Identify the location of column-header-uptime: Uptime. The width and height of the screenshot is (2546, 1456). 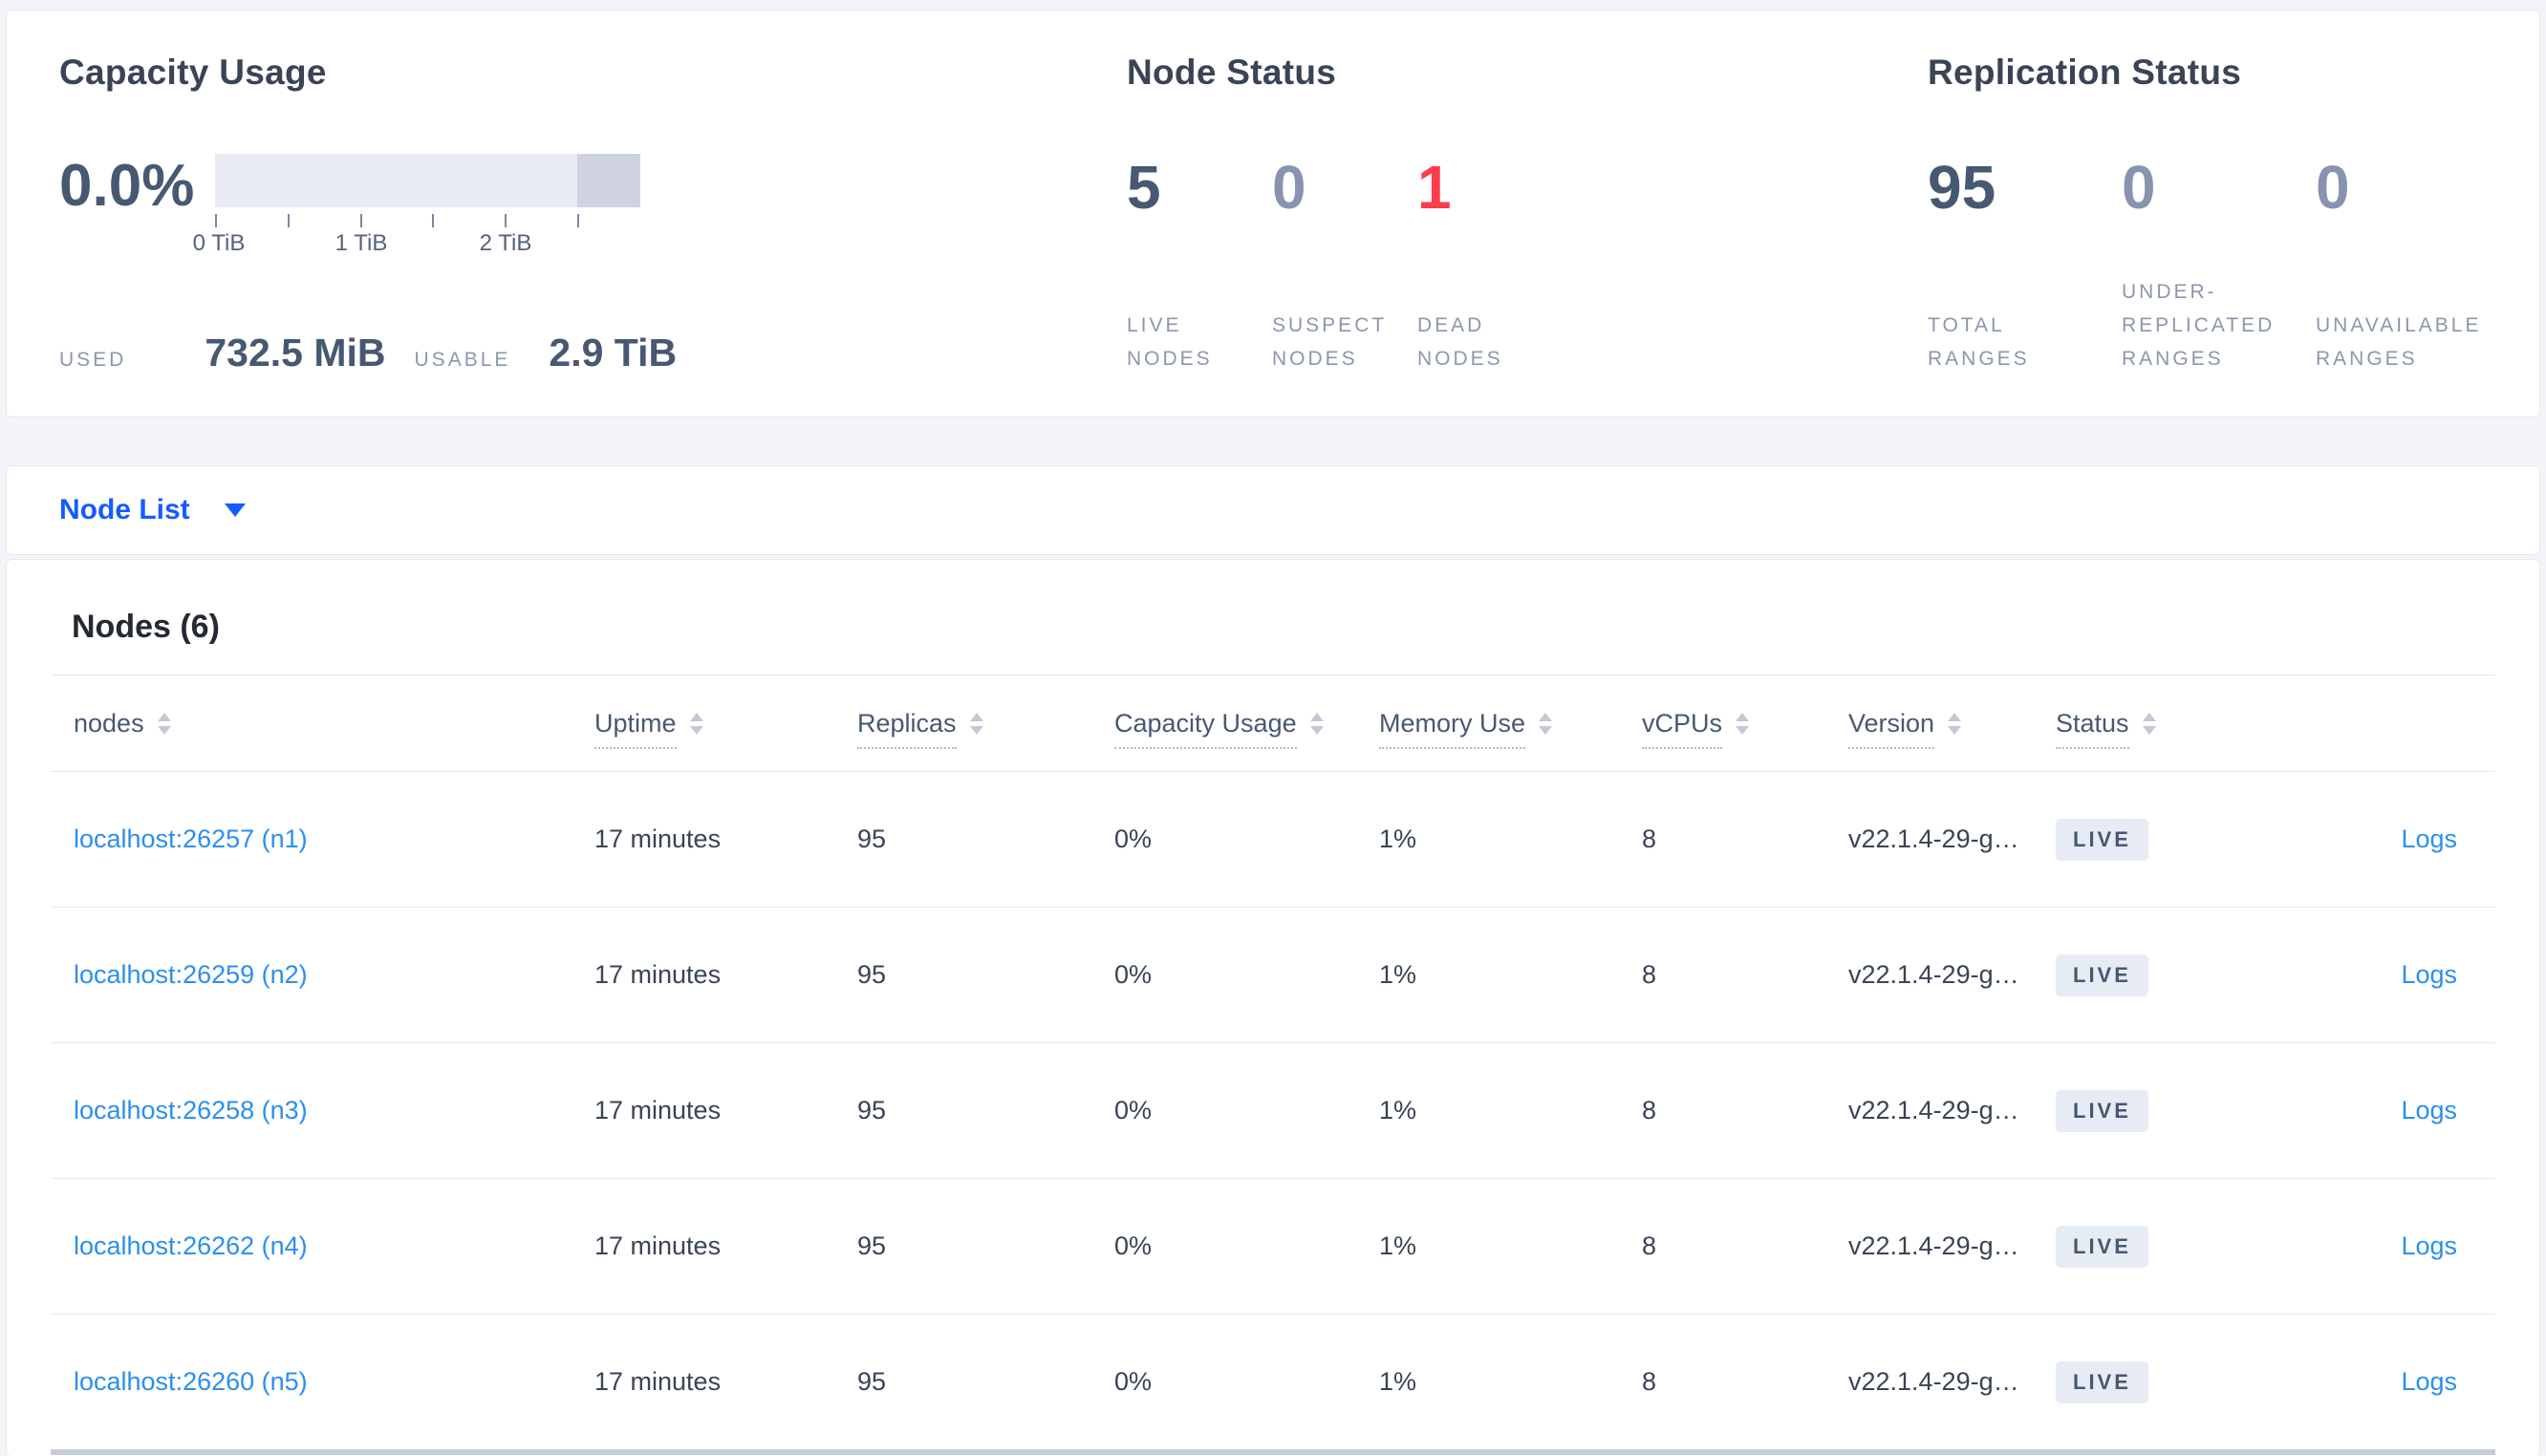
(725, 729).